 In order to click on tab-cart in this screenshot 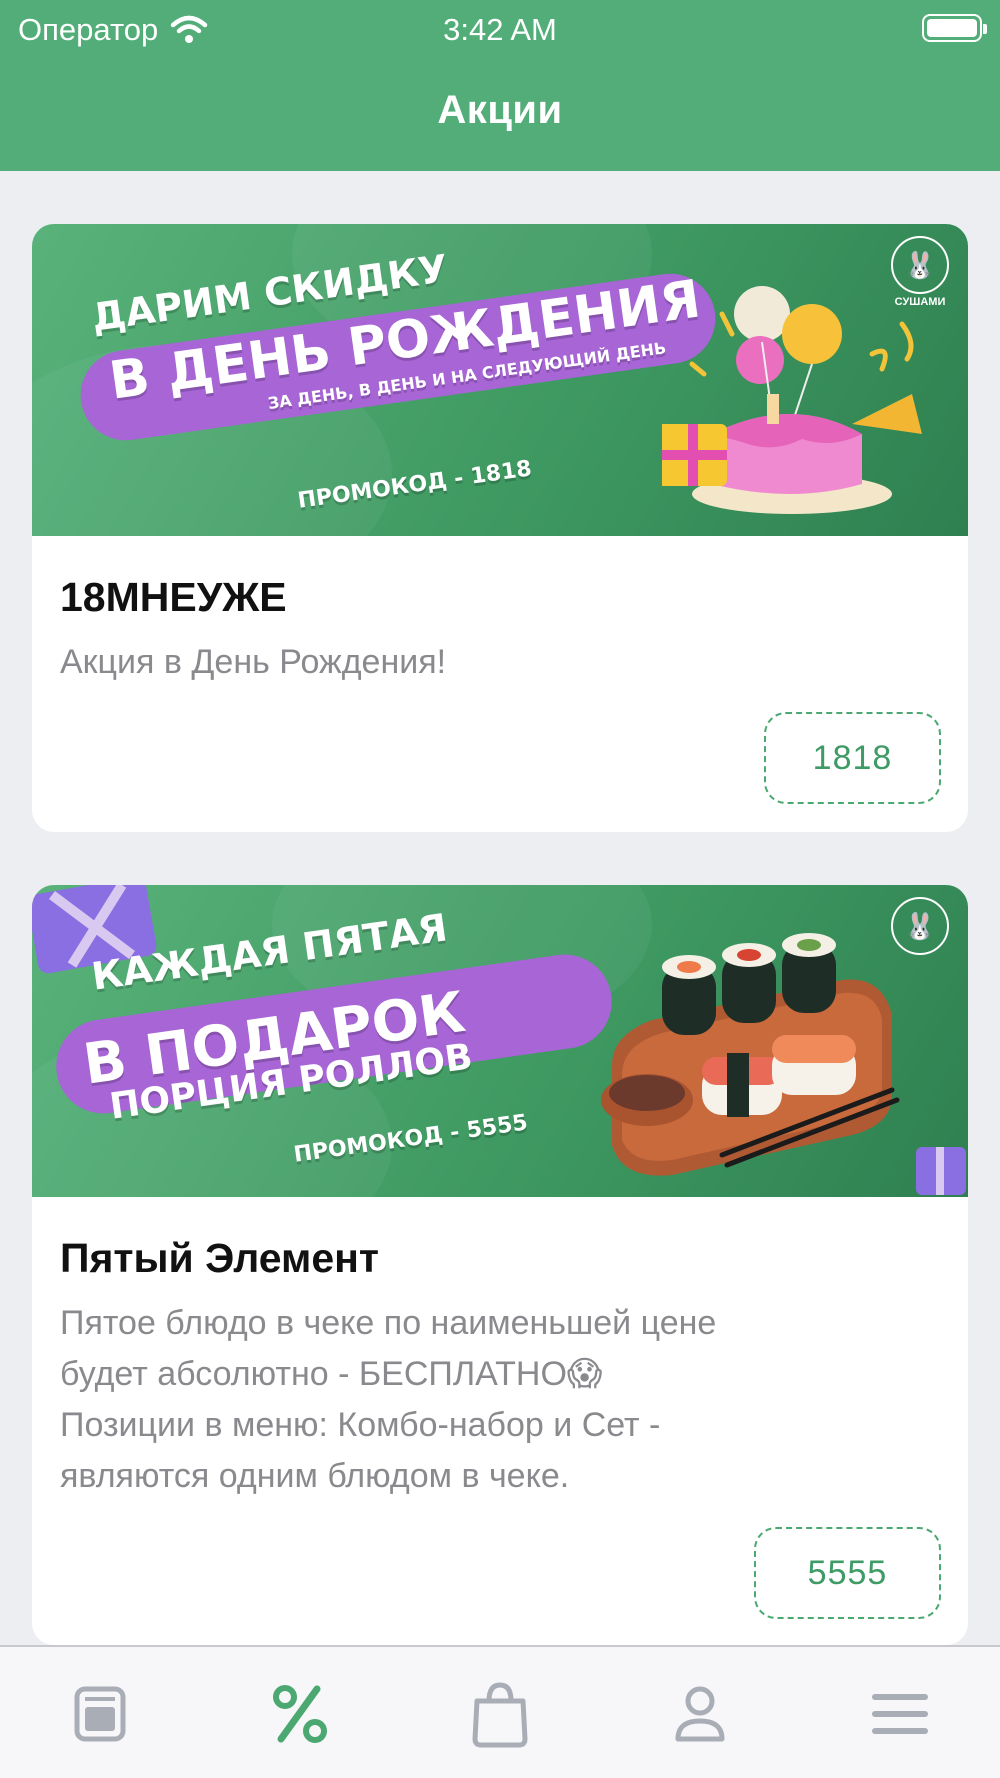, I will do `click(500, 1712)`.